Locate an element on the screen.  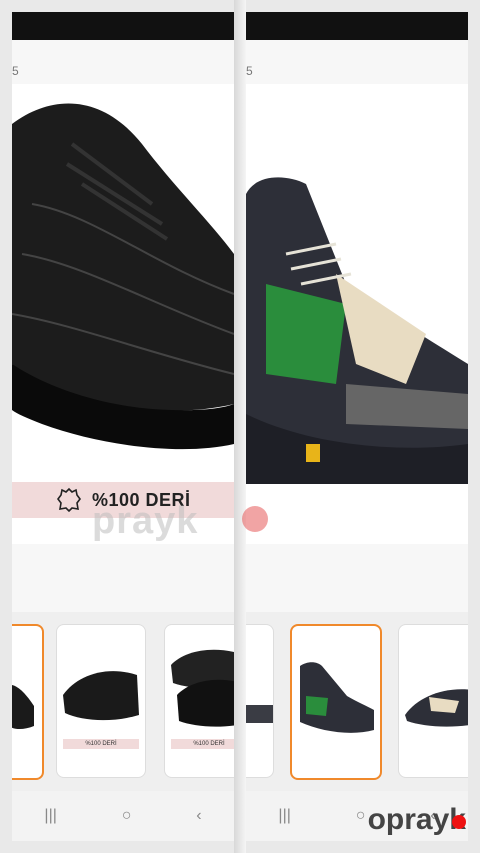
thumbnail-strip is located at coordinates (357, 707).